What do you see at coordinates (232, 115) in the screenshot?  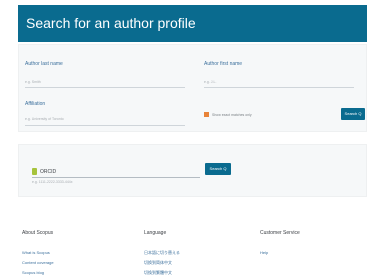 I see `exact-match-label: Show exact matches only` at bounding box center [232, 115].